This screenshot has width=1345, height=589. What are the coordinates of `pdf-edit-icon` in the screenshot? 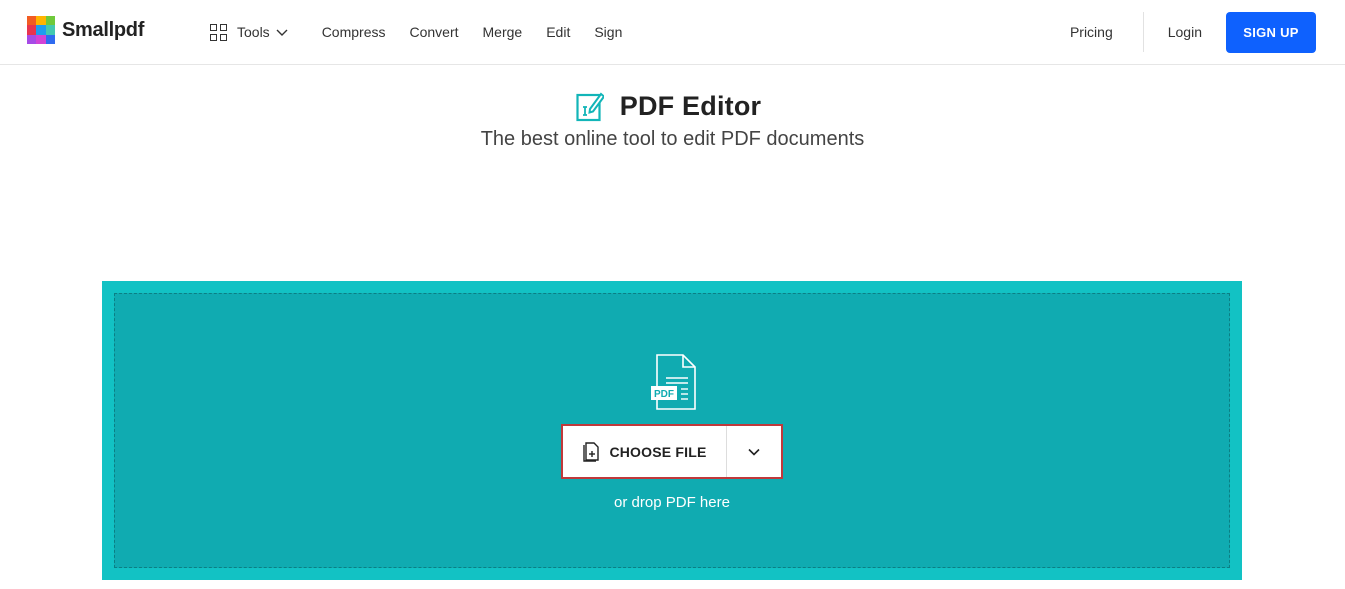 It's located at (590, 107).